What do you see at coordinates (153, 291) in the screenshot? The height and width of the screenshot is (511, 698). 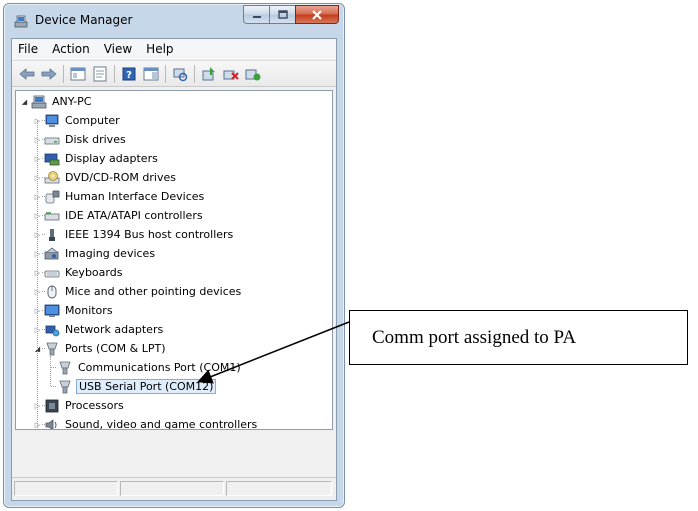 I see `tree-item-label: Mice and other pointing devices` at bounding box center [153, 291].